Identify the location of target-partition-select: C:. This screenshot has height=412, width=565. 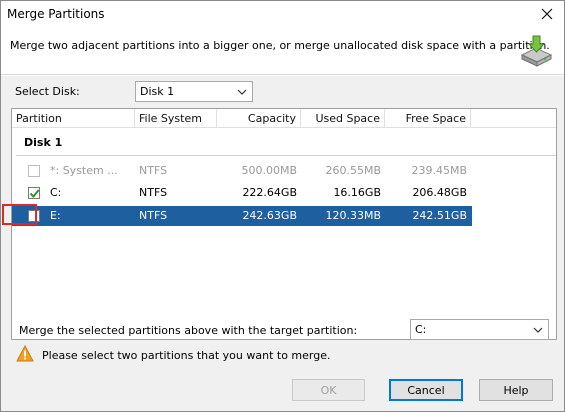
(479, 329).